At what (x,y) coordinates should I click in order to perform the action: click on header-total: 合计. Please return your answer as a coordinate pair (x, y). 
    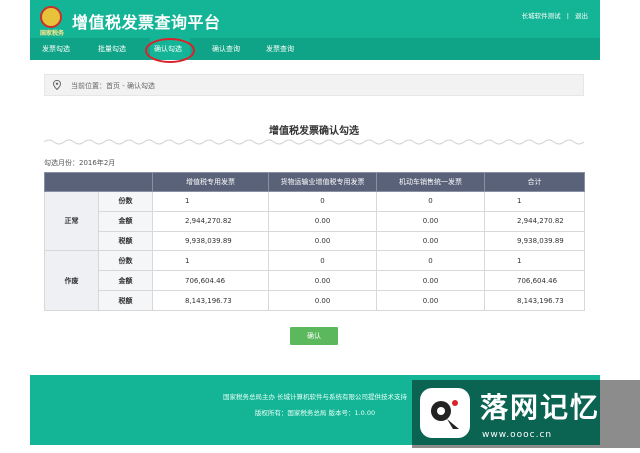
    Looking at the image, I should click on (534, 182).